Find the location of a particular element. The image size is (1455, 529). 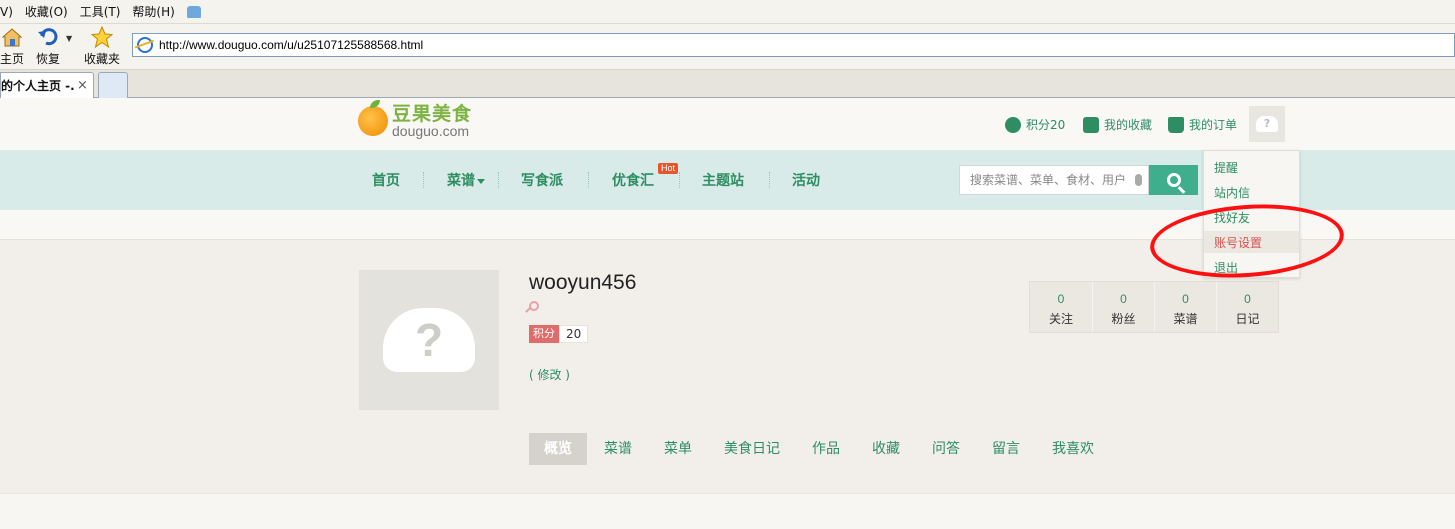

restore-icon is located at coordinates (48, 37).